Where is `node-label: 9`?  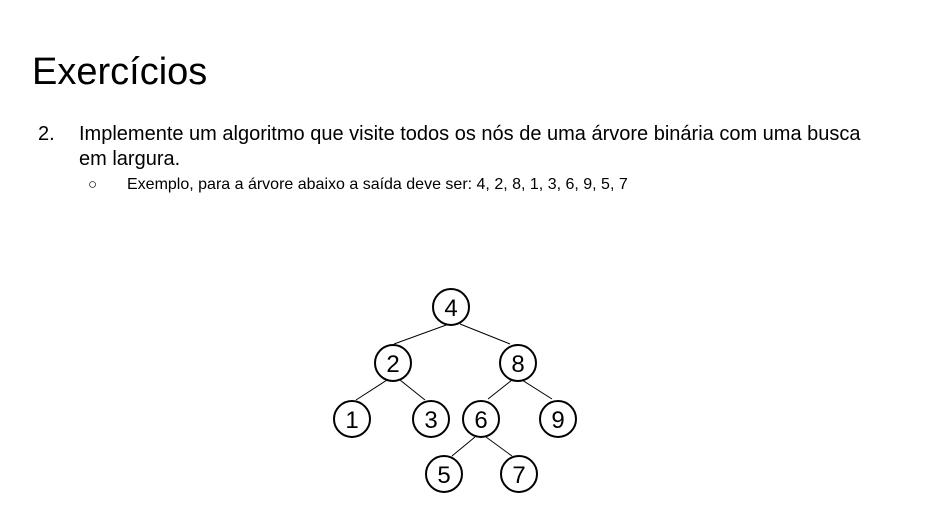 node-label: 9 is located at coordinates (557, 420).